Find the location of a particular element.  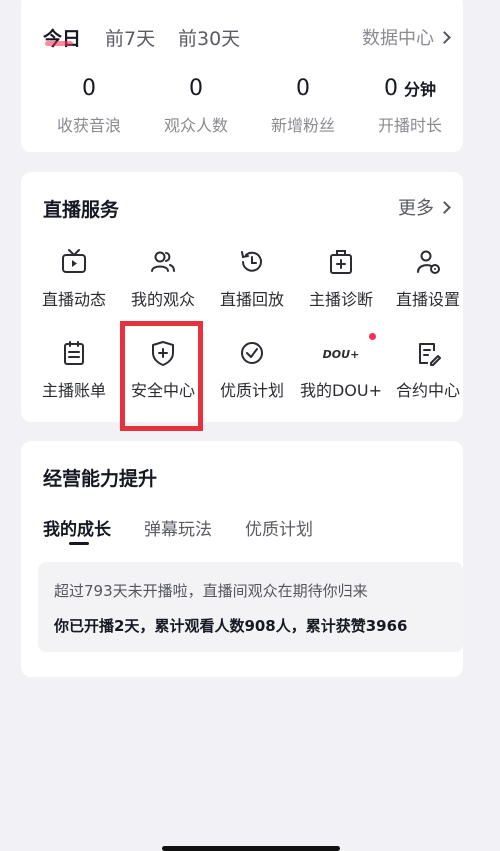

more-label: 更多 is located at coordinates (416, 208).